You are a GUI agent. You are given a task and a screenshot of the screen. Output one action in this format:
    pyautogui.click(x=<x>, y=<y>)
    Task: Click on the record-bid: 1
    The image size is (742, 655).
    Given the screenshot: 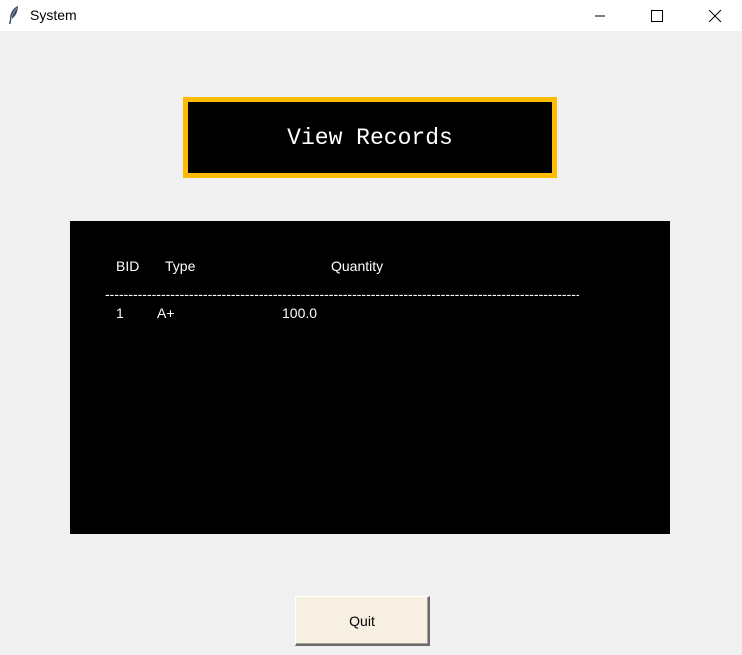 What is the action you would take?
    pyautogui.click(x=120, y=313)
    